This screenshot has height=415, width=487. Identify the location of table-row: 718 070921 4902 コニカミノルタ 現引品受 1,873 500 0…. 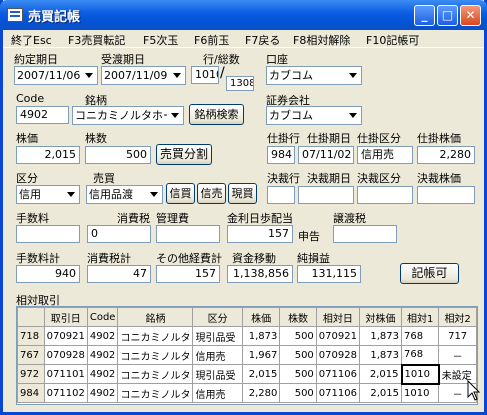
(247, 336).